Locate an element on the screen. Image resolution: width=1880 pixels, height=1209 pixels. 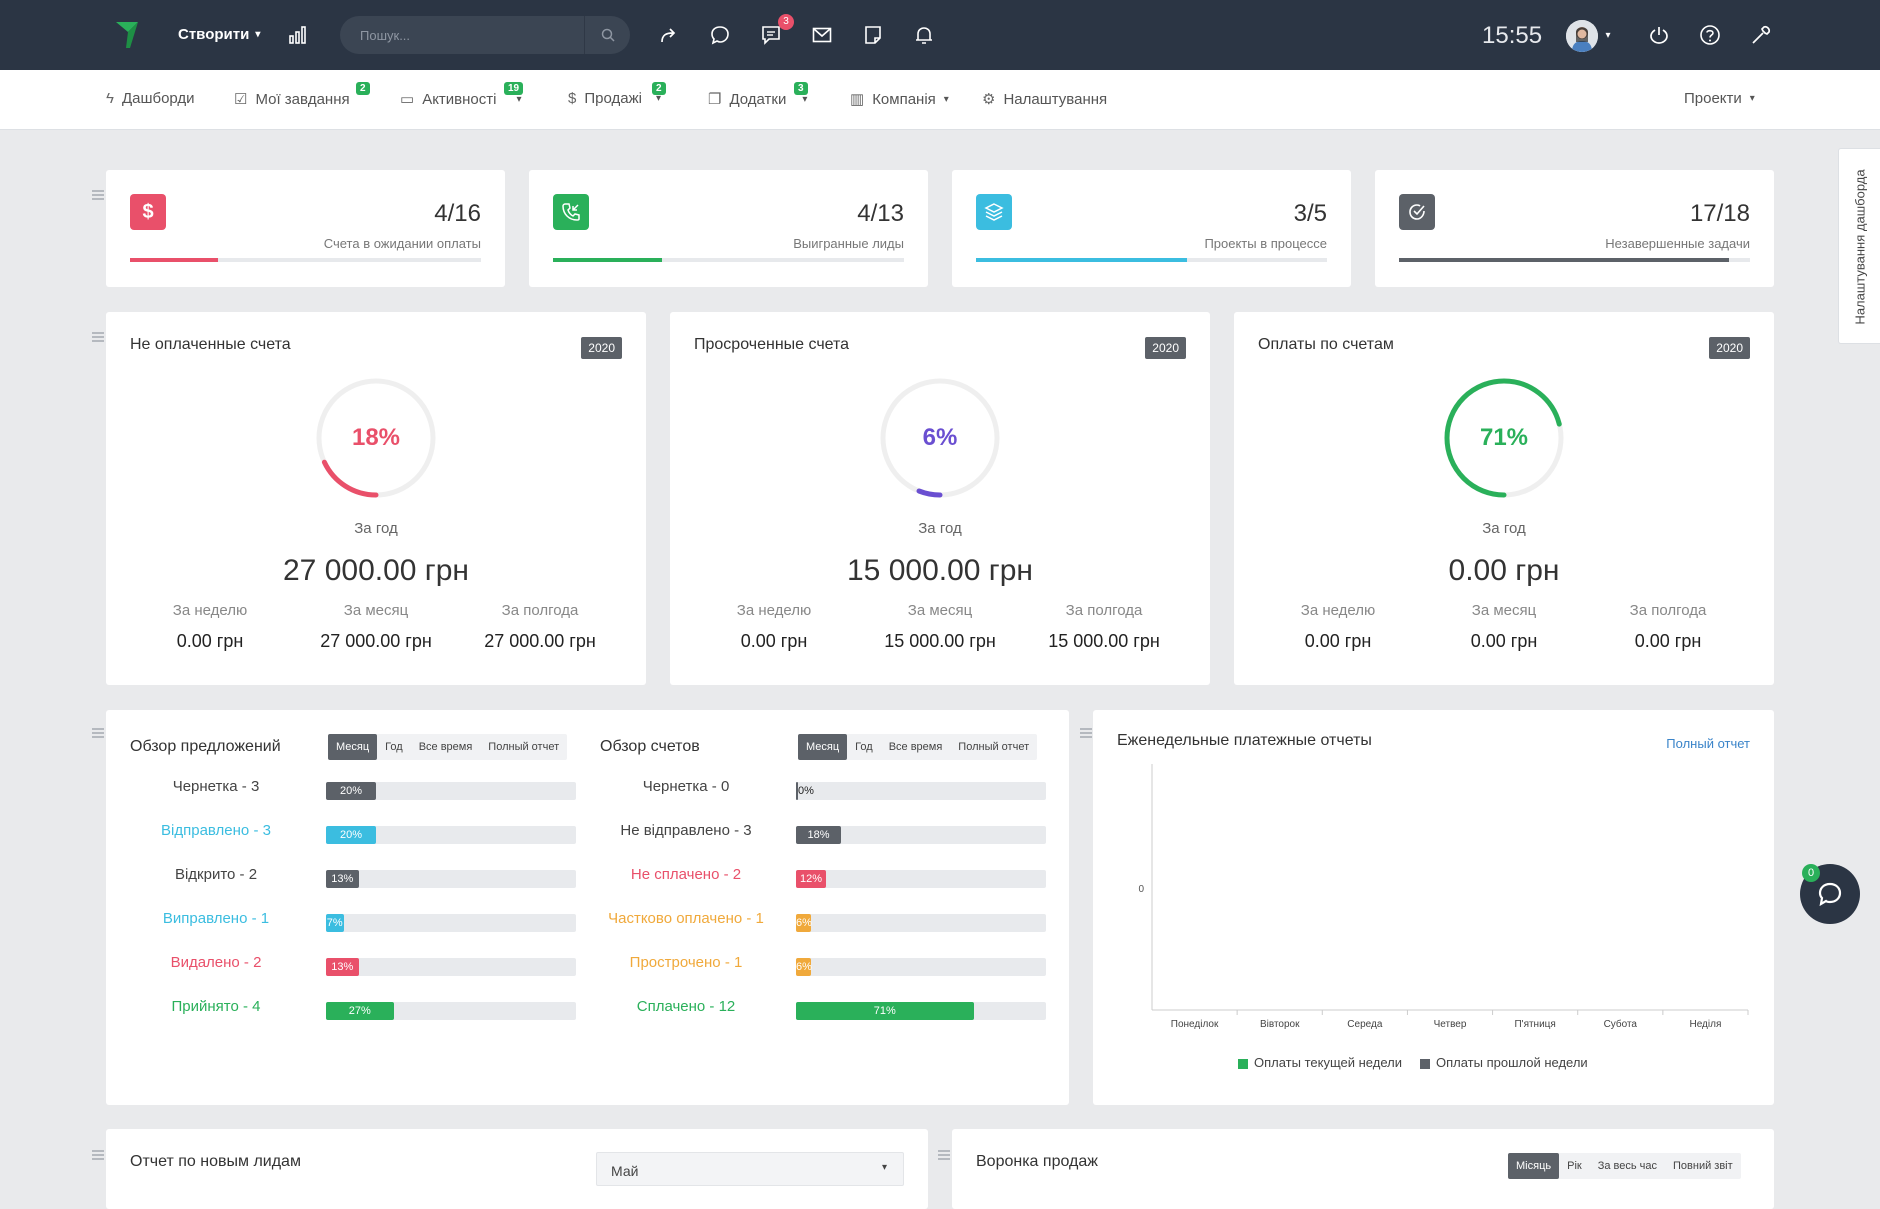
week-stat: За неделю 0.00 грн is located at coordinates (1338, 627).